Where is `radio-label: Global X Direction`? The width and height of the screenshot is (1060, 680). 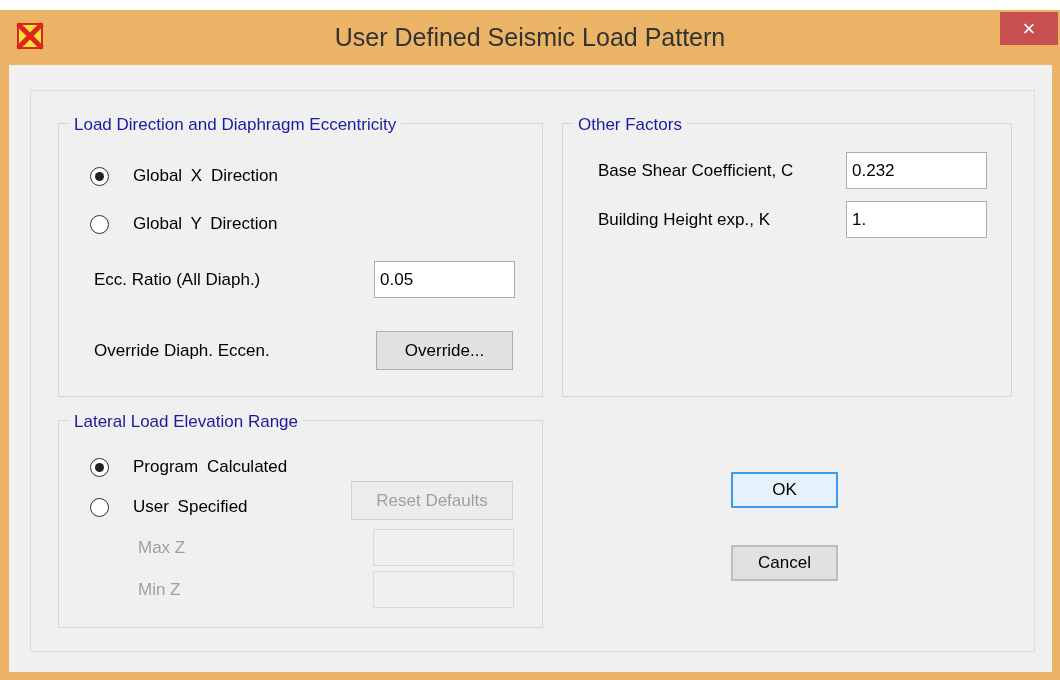 radio-label: Global X Direction is located at coordinates (205, 176).